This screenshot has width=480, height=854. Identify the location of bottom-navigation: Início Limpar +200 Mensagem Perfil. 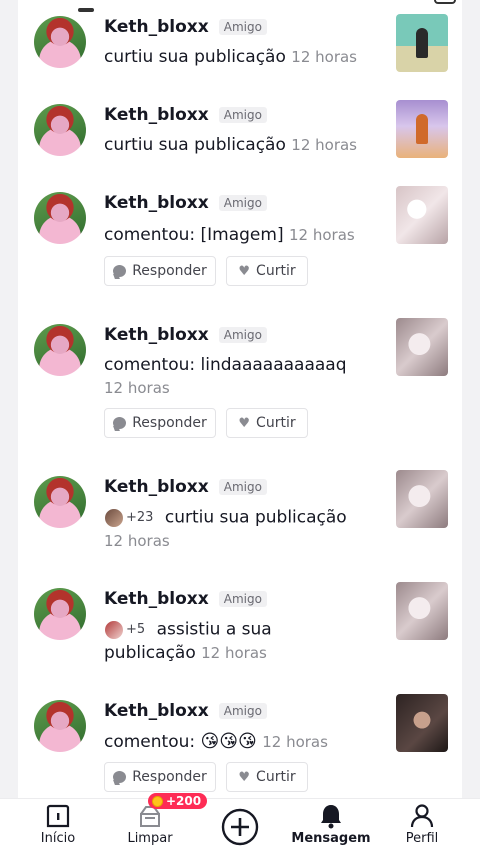
(240, 823).